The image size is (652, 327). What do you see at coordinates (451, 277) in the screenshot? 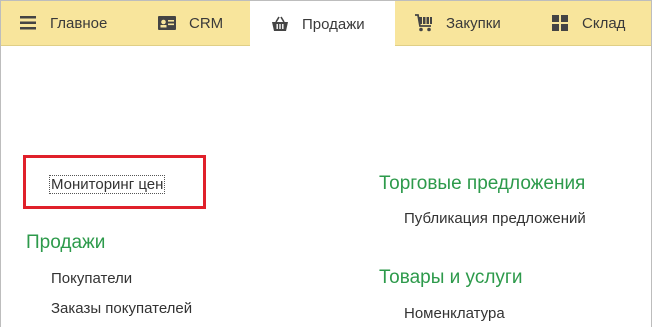
I see `section-title-goods-services: Товары и услуги` at bounding box center [451, 277].